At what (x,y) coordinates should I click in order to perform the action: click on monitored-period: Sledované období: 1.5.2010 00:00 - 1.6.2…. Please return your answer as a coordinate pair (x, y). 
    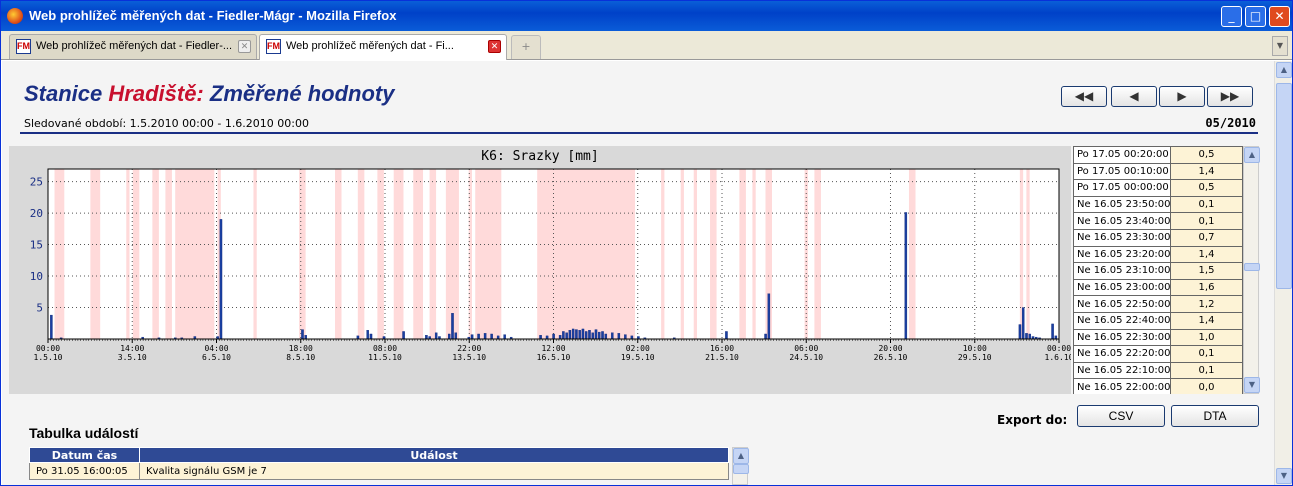
    Looking at the image, I should click on (166, 123).